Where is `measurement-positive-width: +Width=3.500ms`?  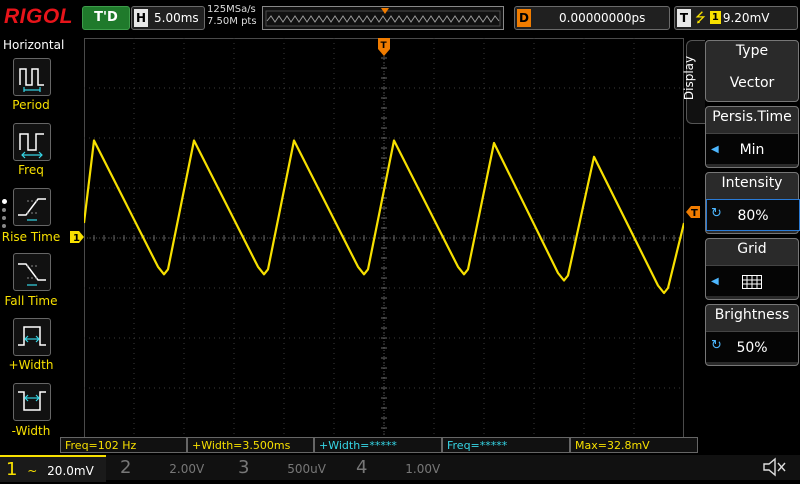
measurement-positive-width: +Width=3.500ms is located at coordinates (250, 445).